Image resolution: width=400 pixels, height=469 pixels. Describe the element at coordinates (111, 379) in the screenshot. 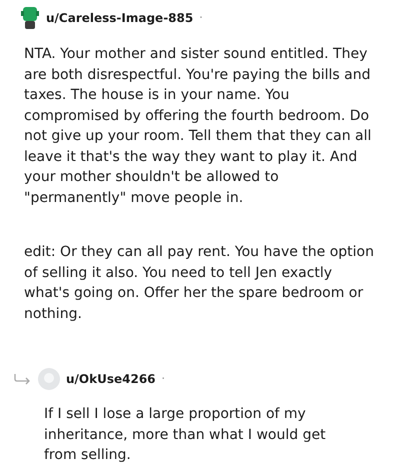

I see `username: u/OkUse4266` at that location.